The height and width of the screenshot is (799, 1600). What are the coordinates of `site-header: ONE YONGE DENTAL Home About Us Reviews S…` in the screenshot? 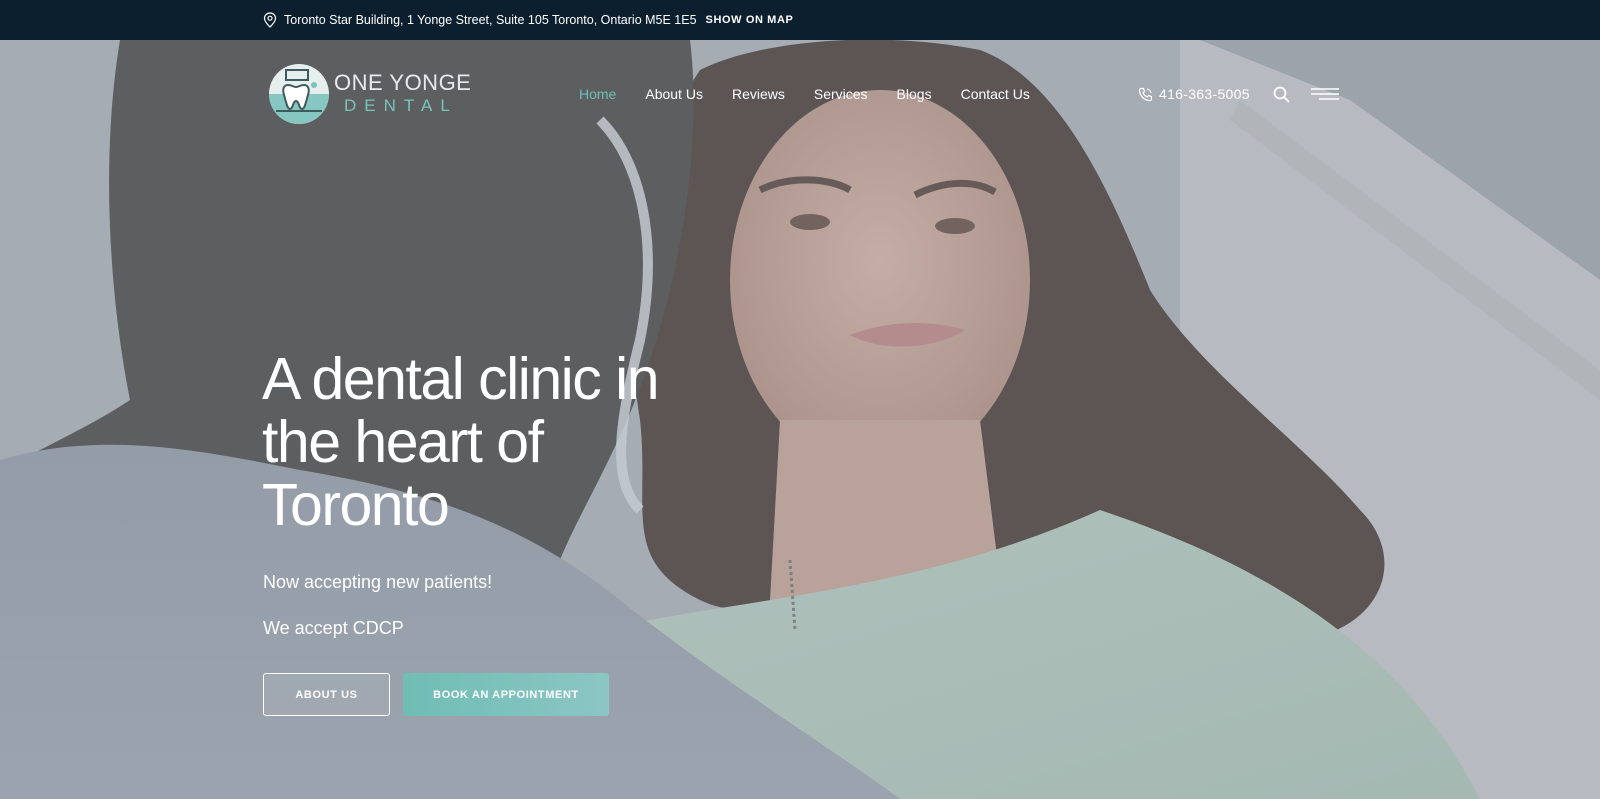 It's located at (800, 95).